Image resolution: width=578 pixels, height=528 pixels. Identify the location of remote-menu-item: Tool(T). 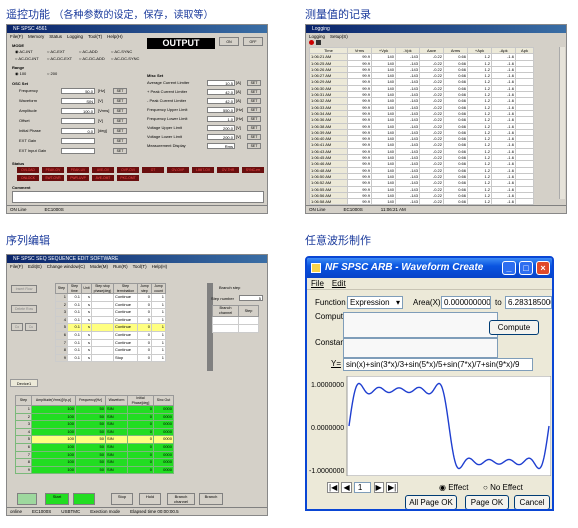
(95, 36).